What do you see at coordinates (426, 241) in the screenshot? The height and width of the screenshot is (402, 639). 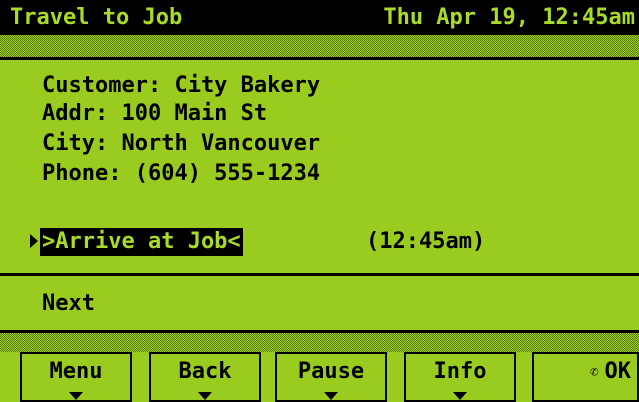 I see `arrival-time: (12:45am)` at bounding box center [426, 241].